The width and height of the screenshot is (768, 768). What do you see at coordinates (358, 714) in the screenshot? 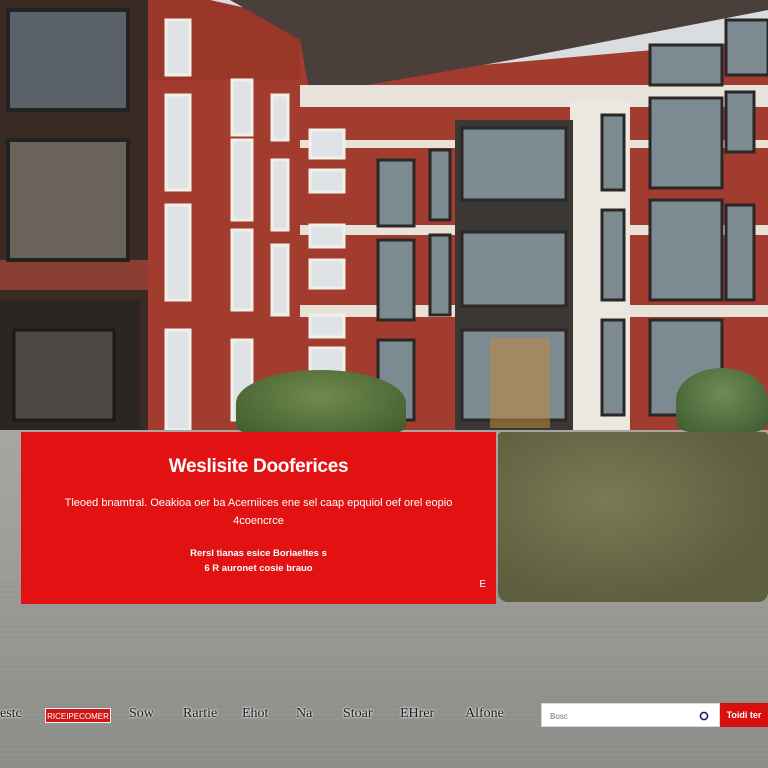
I see `nav-item-stoar: Stoar` at bounding box center [358, 714].